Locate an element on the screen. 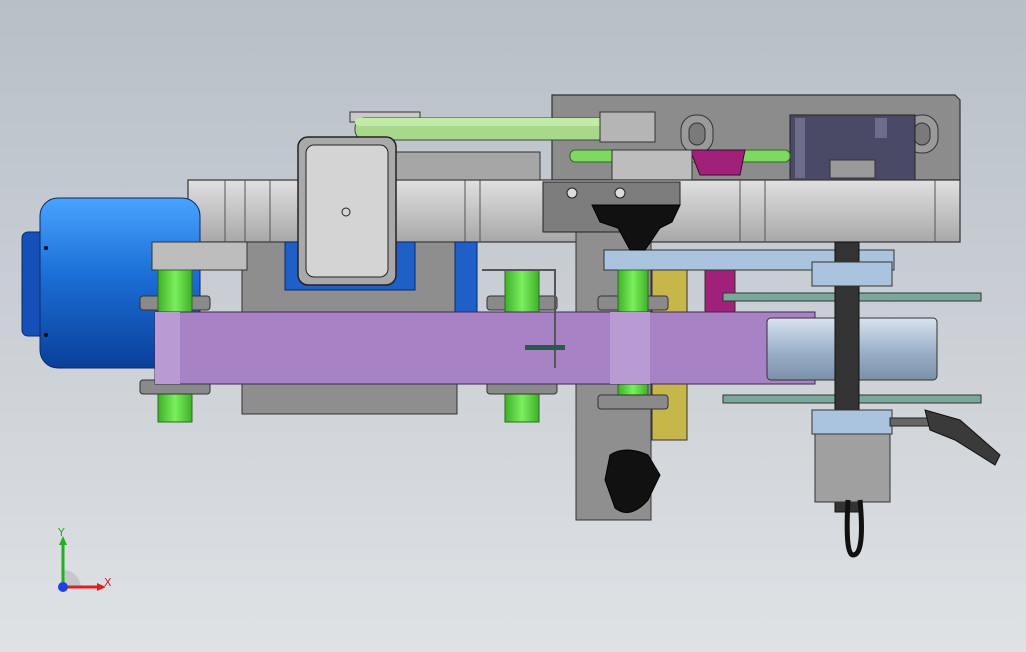 This screenshot has width=1026, height=652. left-lower-bracket is located at coordinates (199, 256).